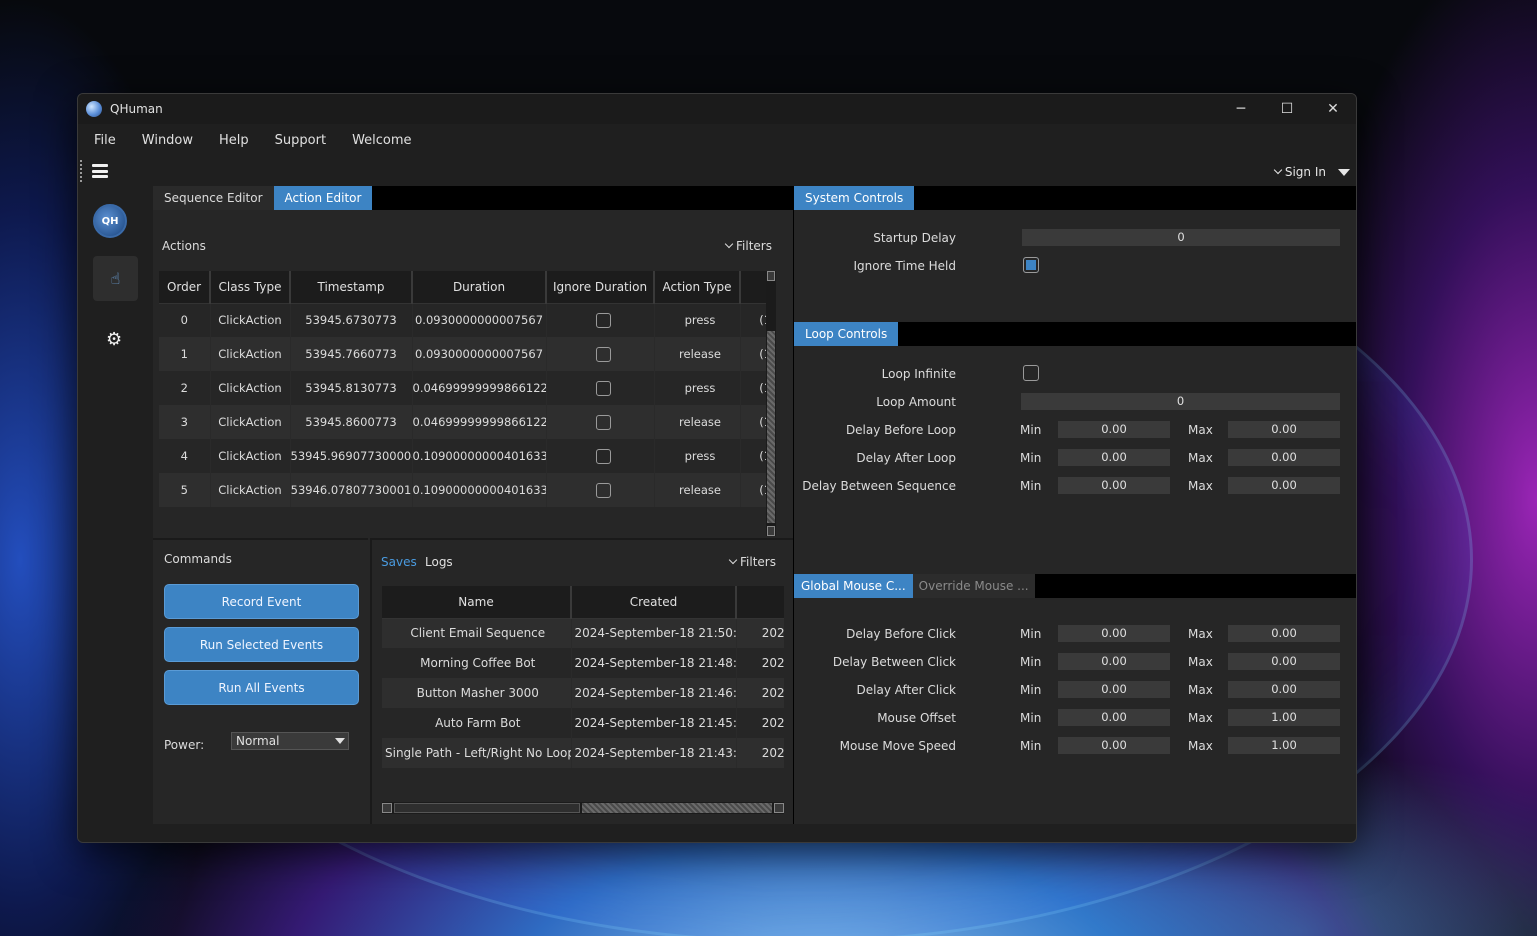  What do you see at coordinates (1114, 745) in the screenshot?
I see `mouse-move-speed-min: 0.00` at bounding box center [1114, 745].